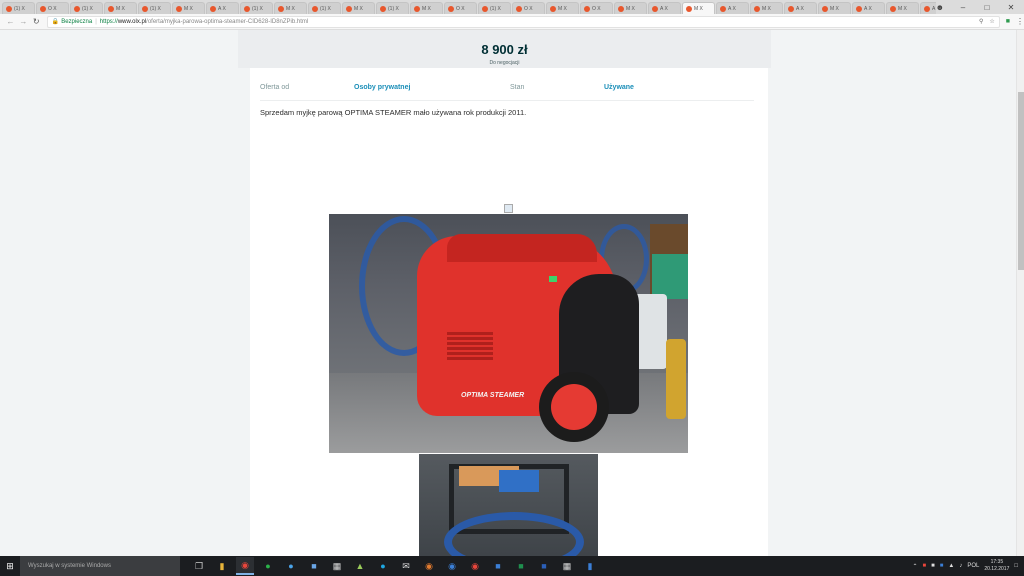 The width and height of the screenshot is (1024, 576). What do you see at coordinates (268, 566) in the screenshot?
I see `spotify-icon: ●` at bounding box center [268, 566].